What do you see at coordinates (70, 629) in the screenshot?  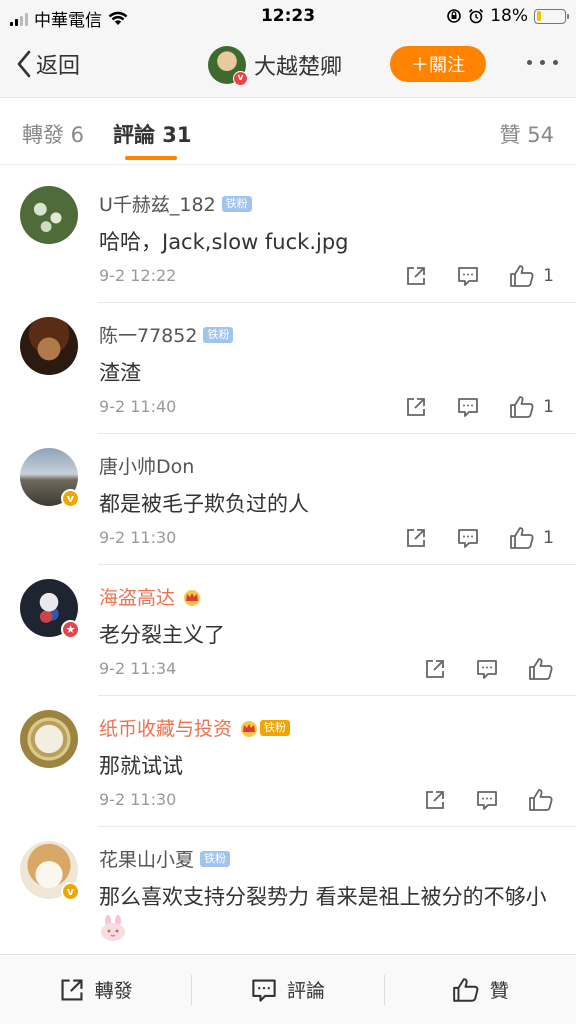 I see `verified-badge-icon: ★` at bounding box center [70, 629].